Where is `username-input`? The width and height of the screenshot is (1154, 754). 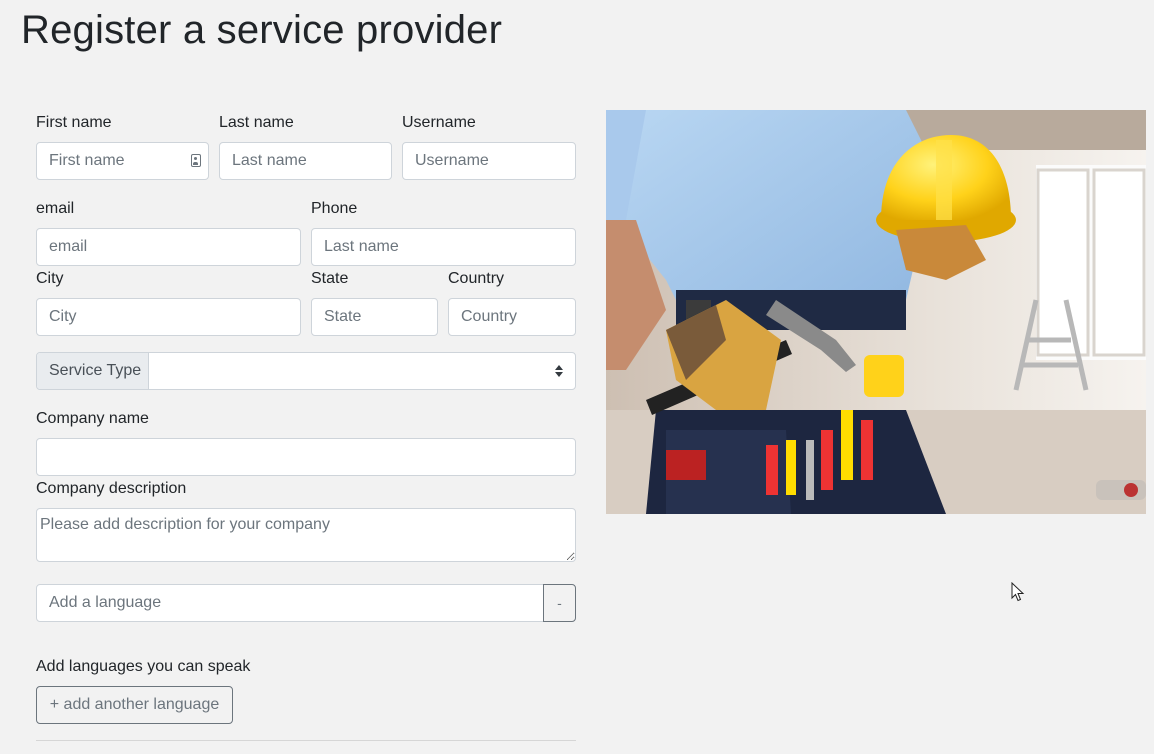 username-input is located at coordinates (489, 161).